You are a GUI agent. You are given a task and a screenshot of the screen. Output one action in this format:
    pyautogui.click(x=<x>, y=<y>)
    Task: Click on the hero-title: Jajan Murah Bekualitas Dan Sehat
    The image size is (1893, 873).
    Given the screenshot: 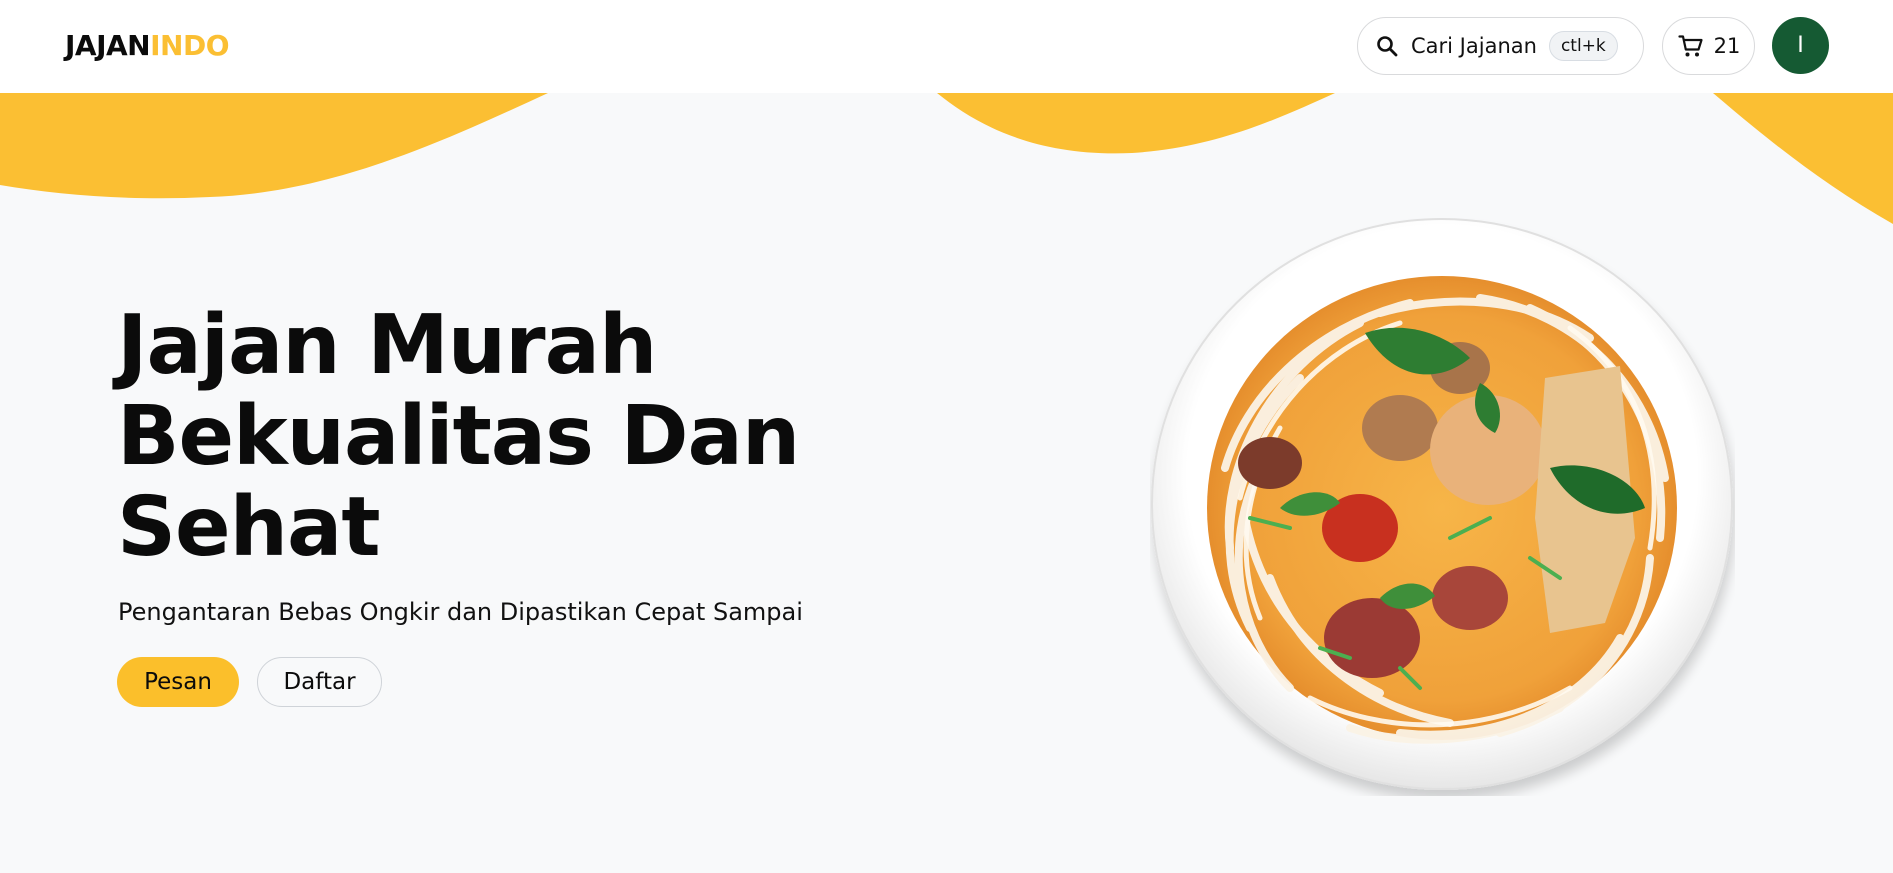 What is the action you would take?
    pyautogui.click(x=527, y=436)
    